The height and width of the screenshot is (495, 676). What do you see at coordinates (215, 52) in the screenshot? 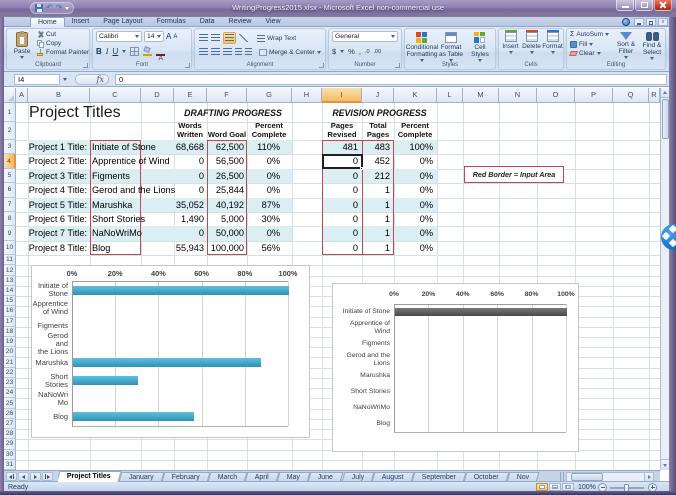
I see `align-center-icon` at bounding box center [215, 52].